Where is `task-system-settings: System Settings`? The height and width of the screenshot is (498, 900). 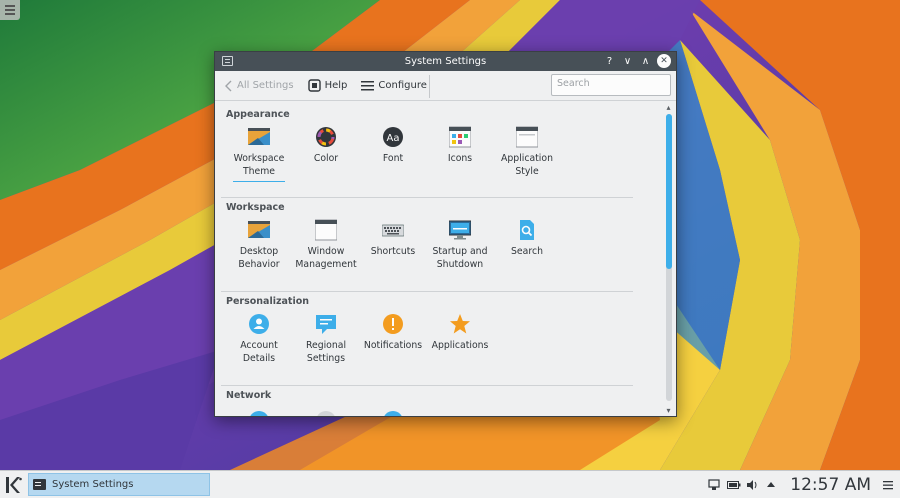 task-system-settings: System Settings is located at coordinates (119, 484).